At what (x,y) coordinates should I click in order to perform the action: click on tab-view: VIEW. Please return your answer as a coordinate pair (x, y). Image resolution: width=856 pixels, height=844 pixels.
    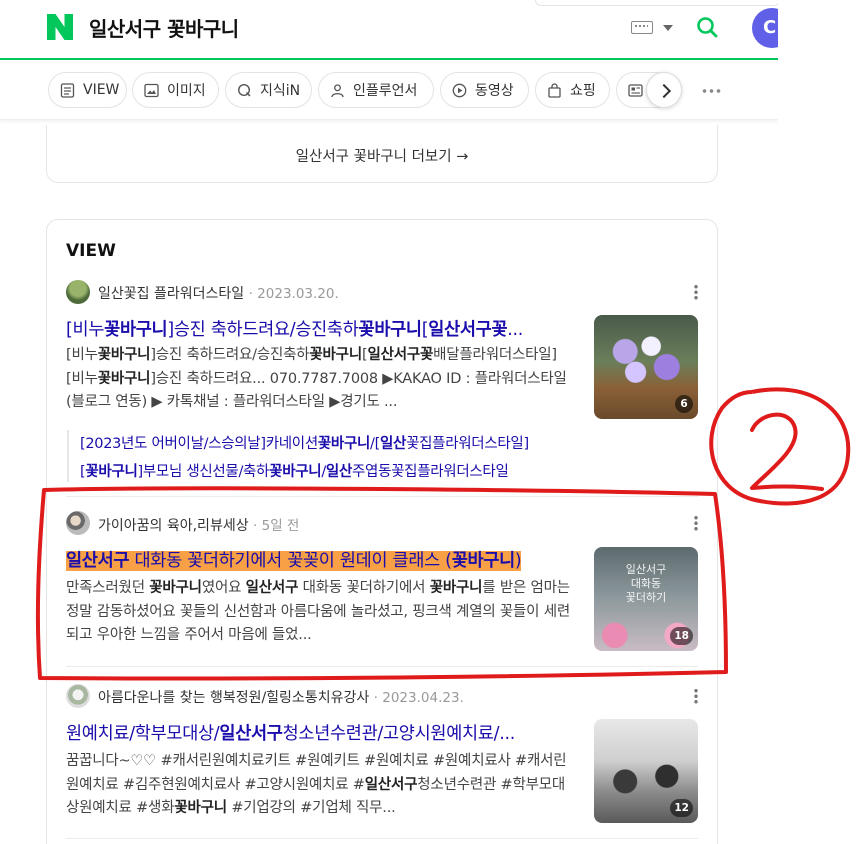
    Looking at the image, I should click on (87, 90).